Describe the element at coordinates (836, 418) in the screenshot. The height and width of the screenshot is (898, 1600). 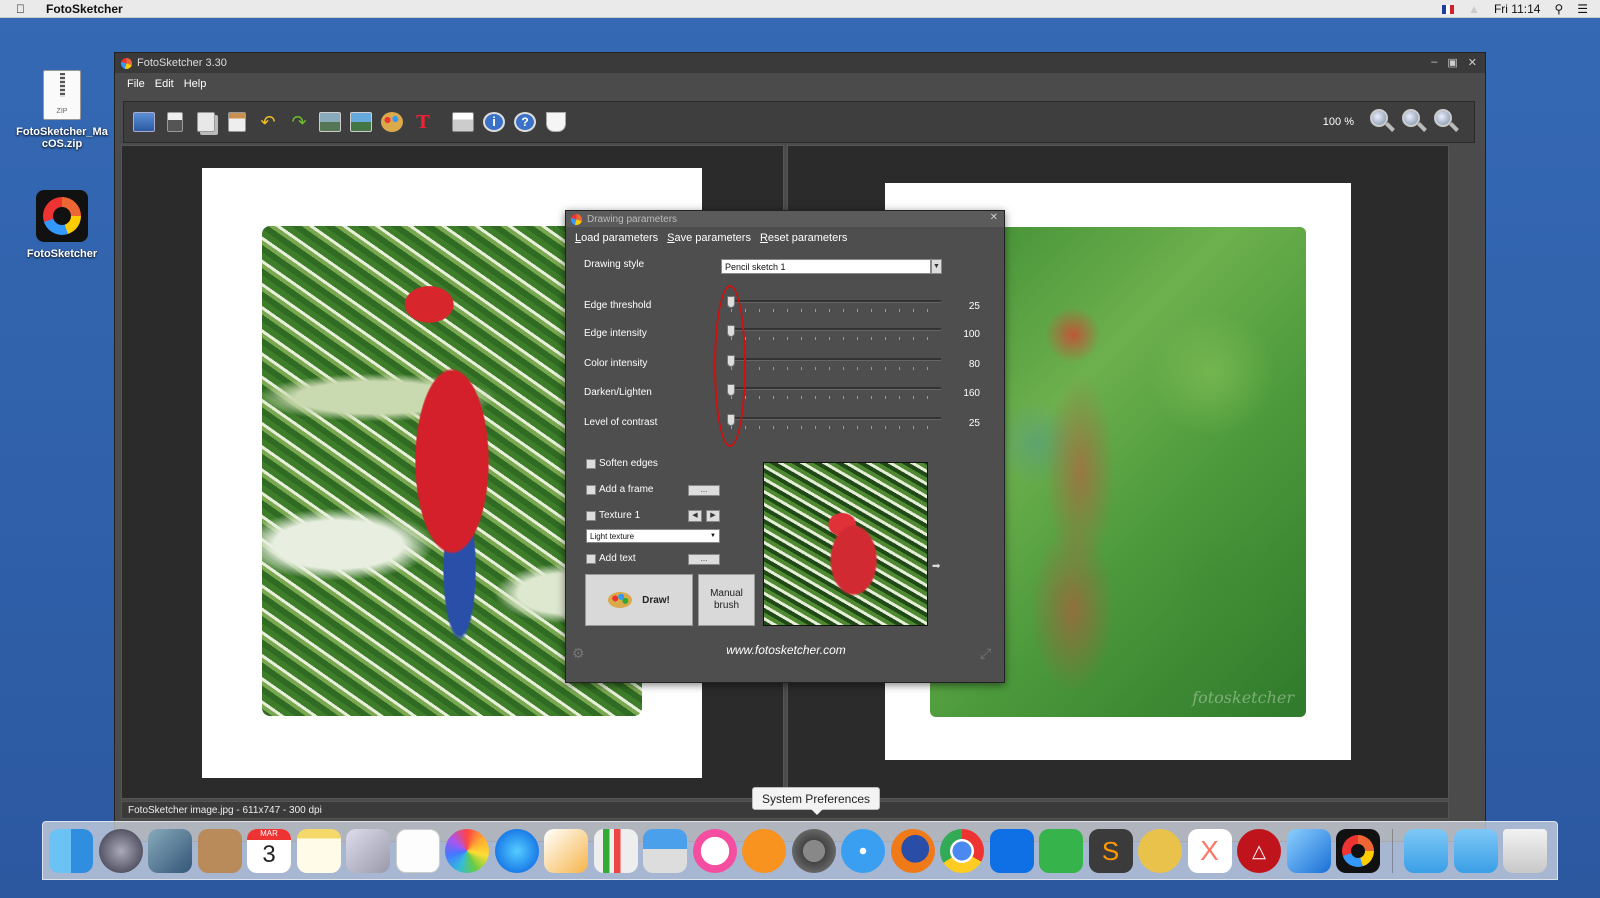
I see `level-of-contrast-slider` at that location.